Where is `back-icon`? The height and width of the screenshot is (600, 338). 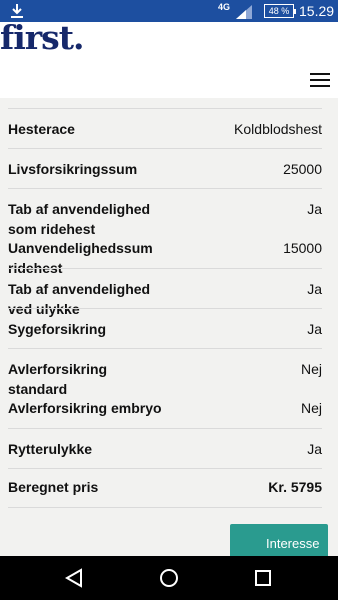
back-icon is located at coordinates (75, 578).